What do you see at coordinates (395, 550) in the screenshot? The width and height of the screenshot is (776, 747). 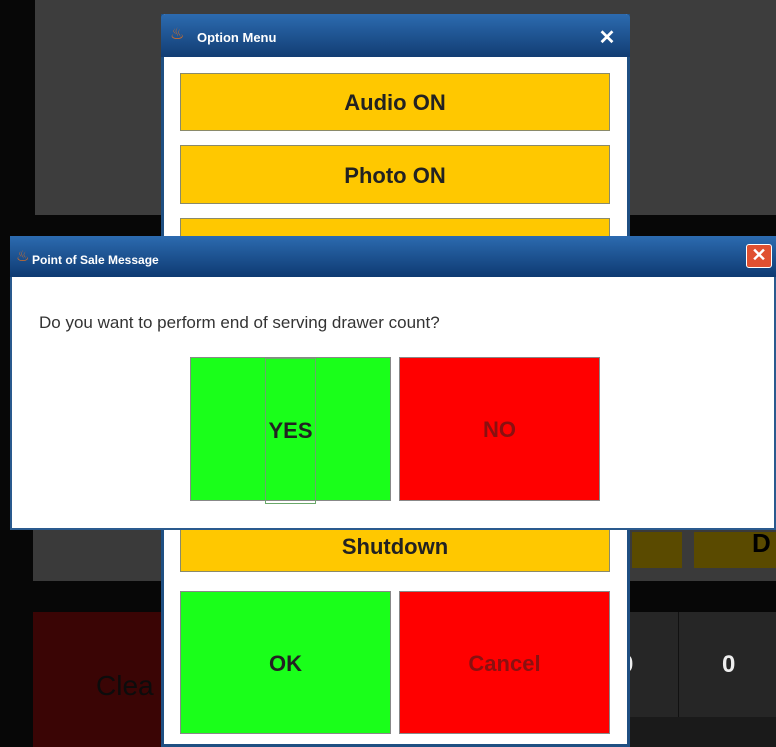 I see `shutdown-button: Shutdown` at bounding box center [395, 550].